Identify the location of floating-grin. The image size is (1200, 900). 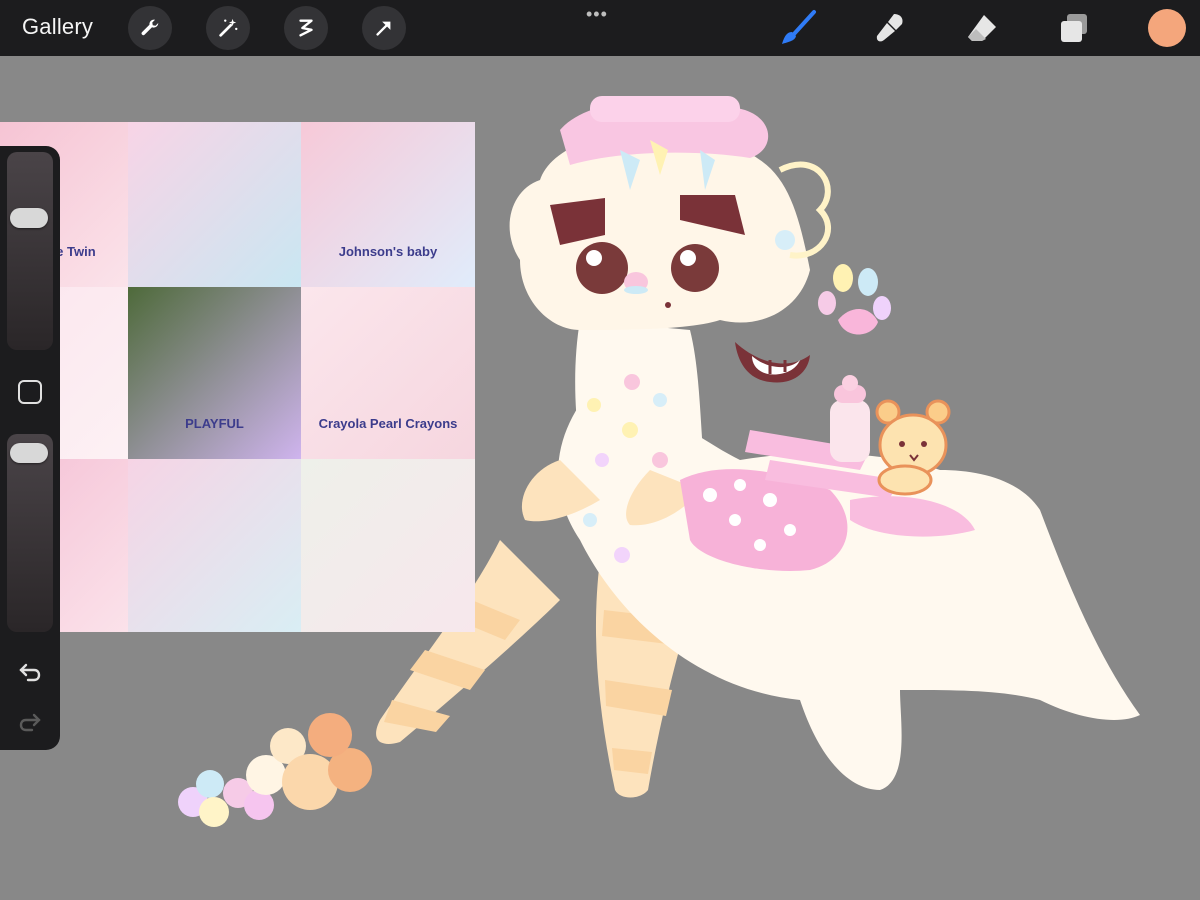
(772, 362).